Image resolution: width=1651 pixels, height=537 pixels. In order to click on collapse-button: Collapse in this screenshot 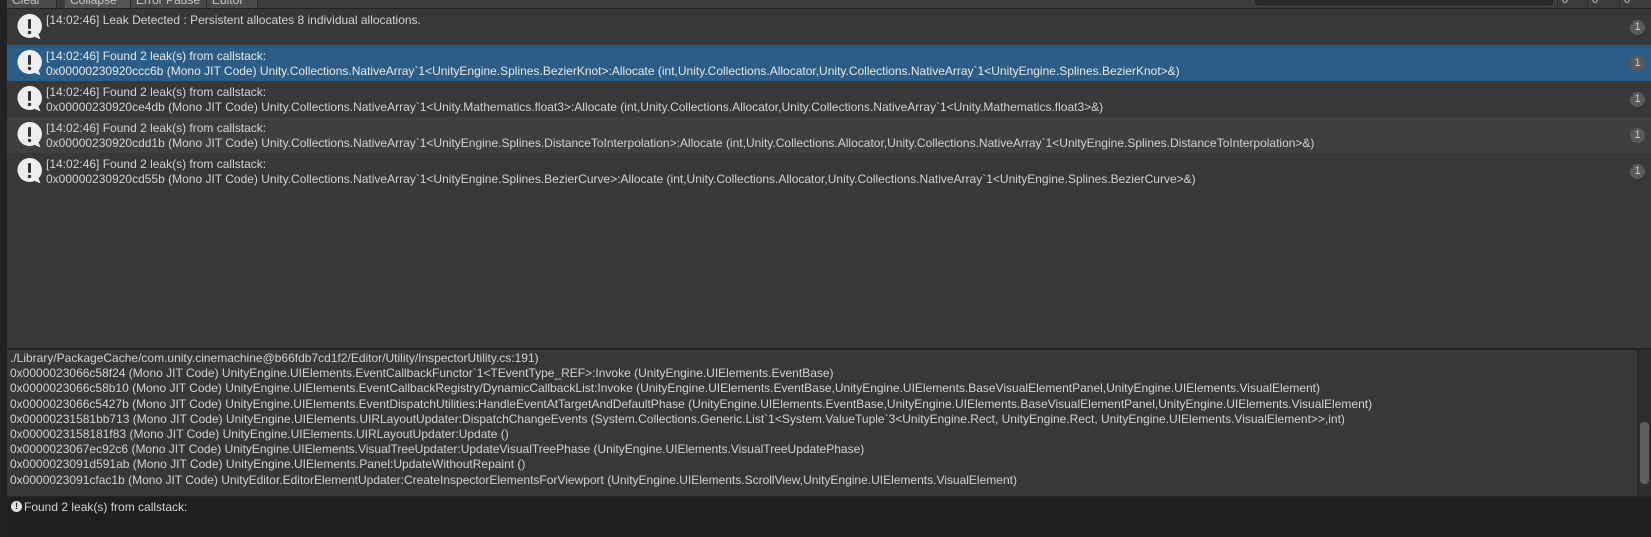, I will do `click(98, 4)`.